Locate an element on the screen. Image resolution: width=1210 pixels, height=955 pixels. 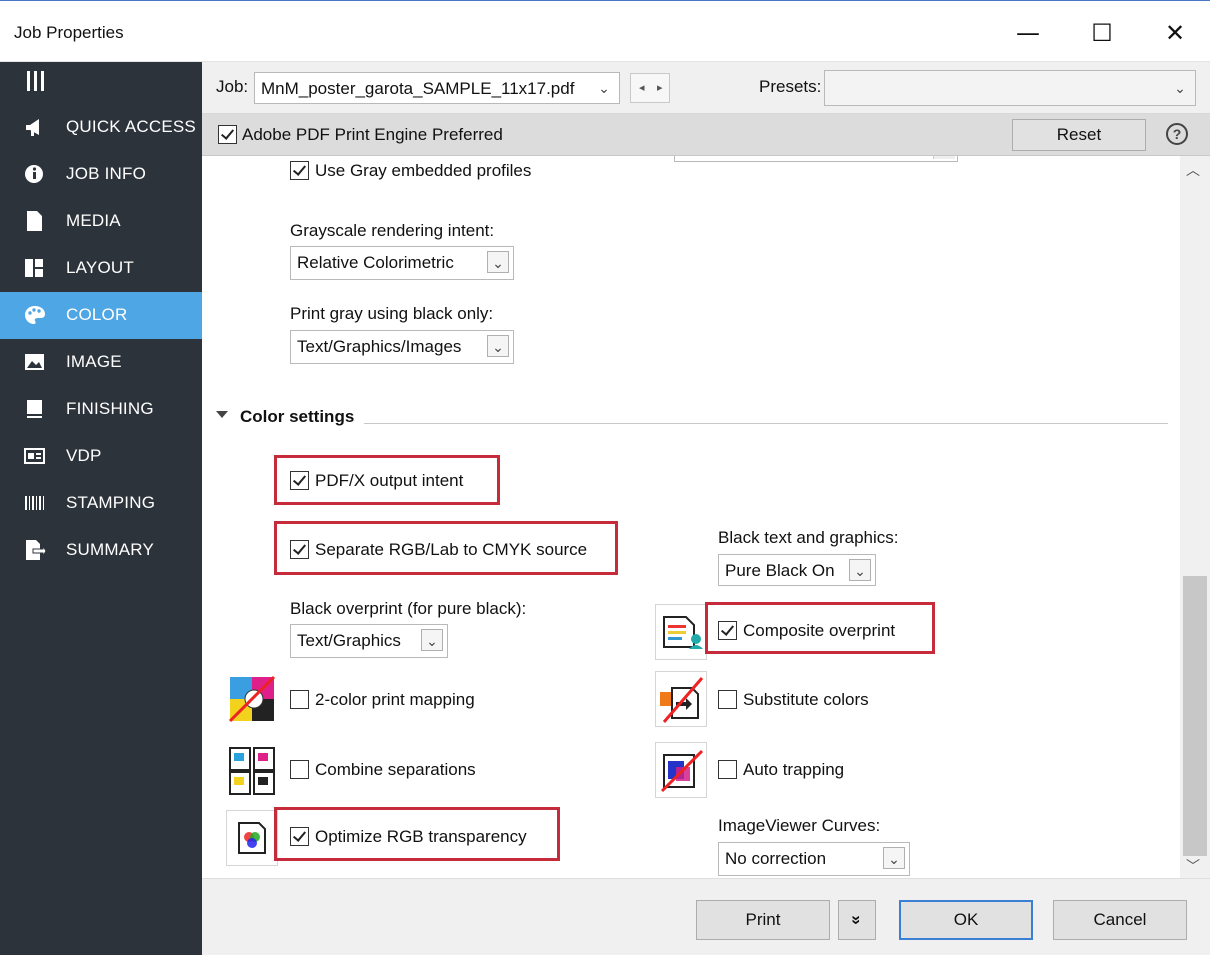
print-button-label: Print is located at coordinates (763, 919).